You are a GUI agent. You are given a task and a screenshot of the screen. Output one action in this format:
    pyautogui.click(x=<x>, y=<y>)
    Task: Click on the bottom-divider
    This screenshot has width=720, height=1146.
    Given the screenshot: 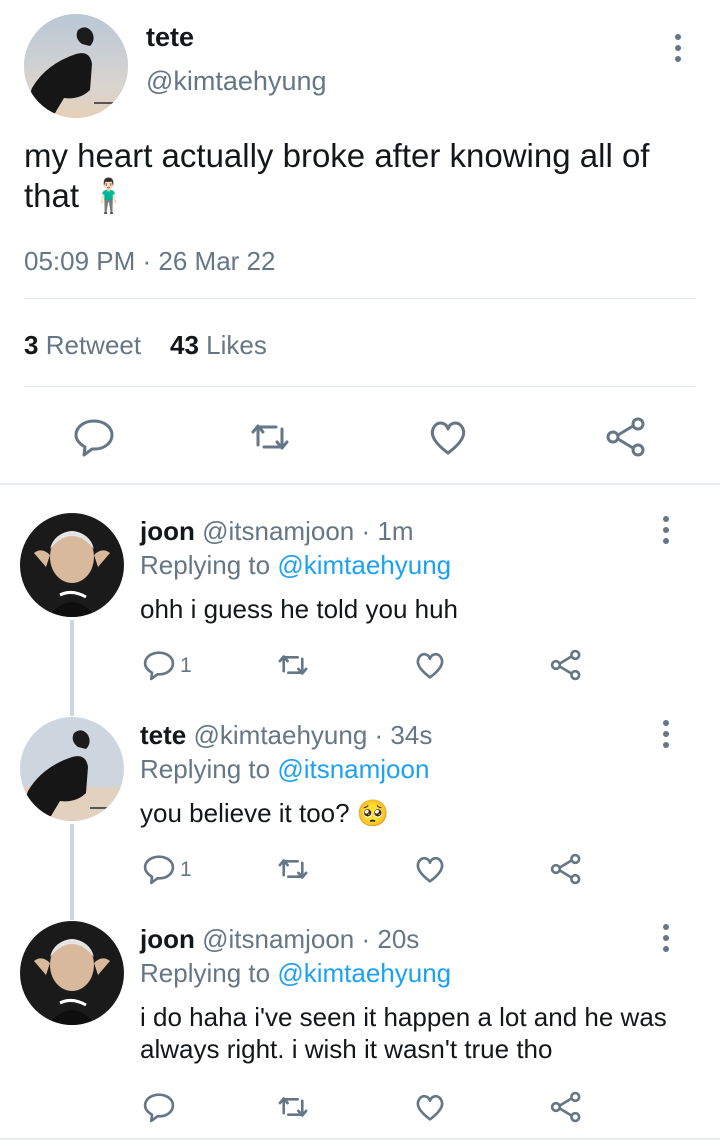 What is the action you would take?
    pyautogui.click(x=360, y=1139)
    